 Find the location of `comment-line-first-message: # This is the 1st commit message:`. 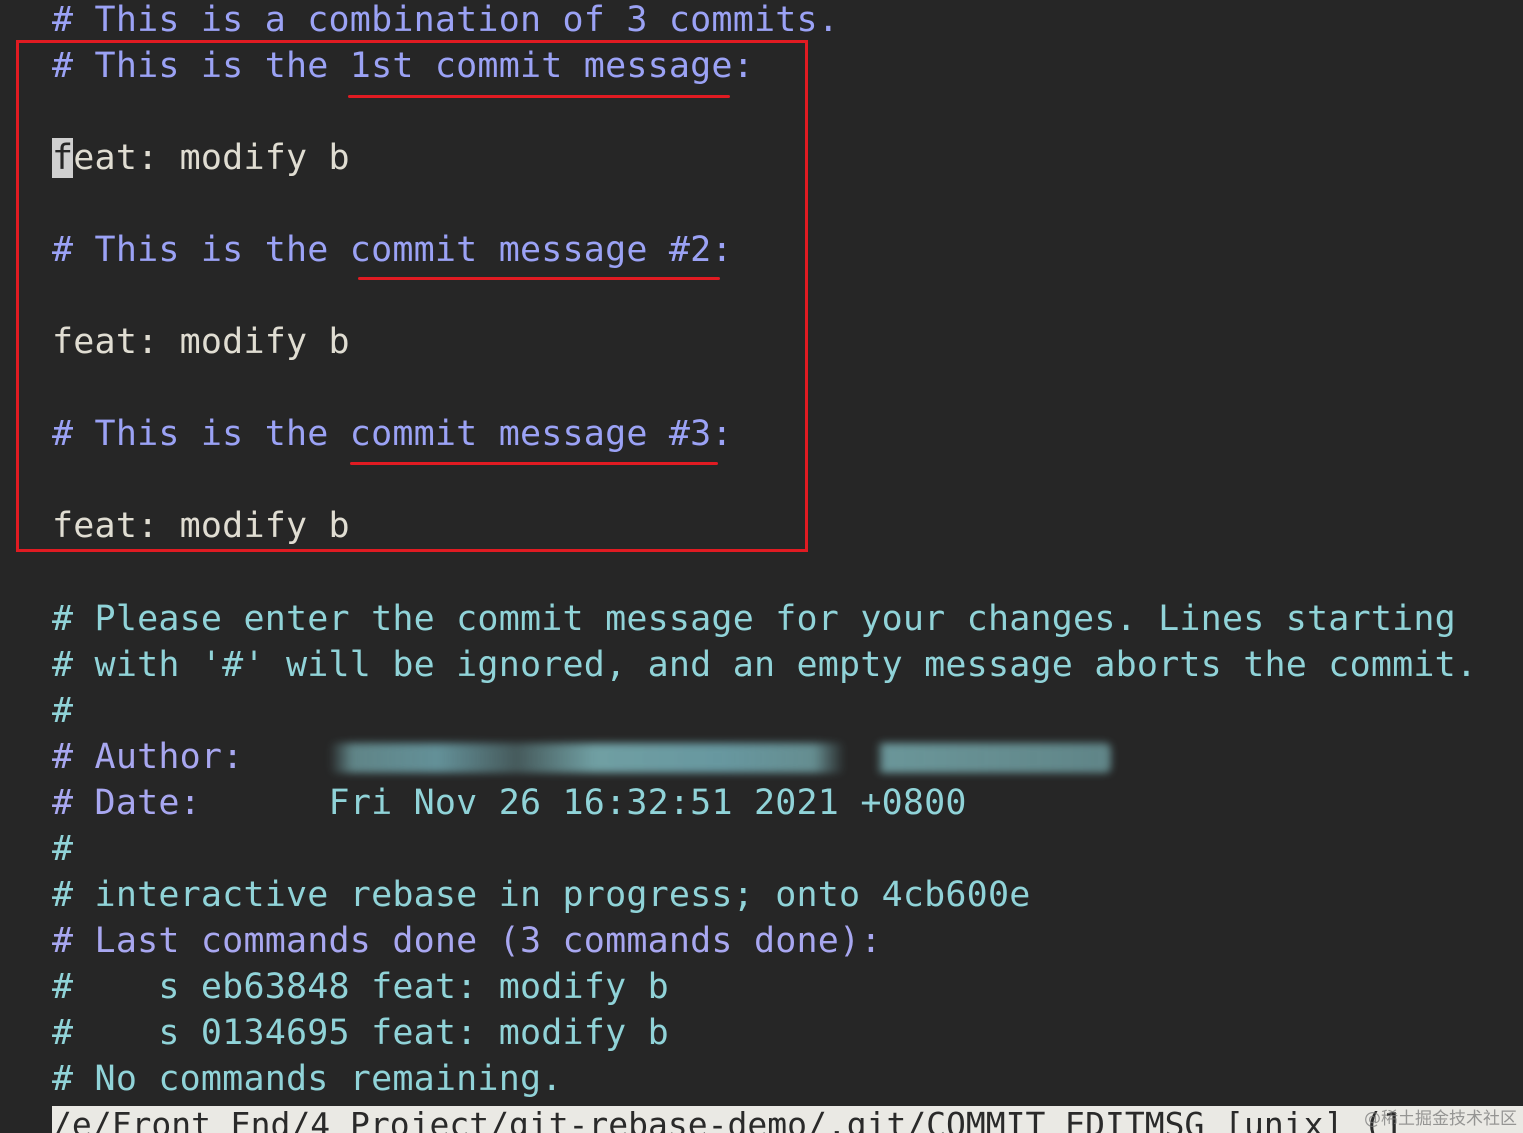

comment-line-first-message: # This is the 1st commit message: is located at coordinates (403, 66).